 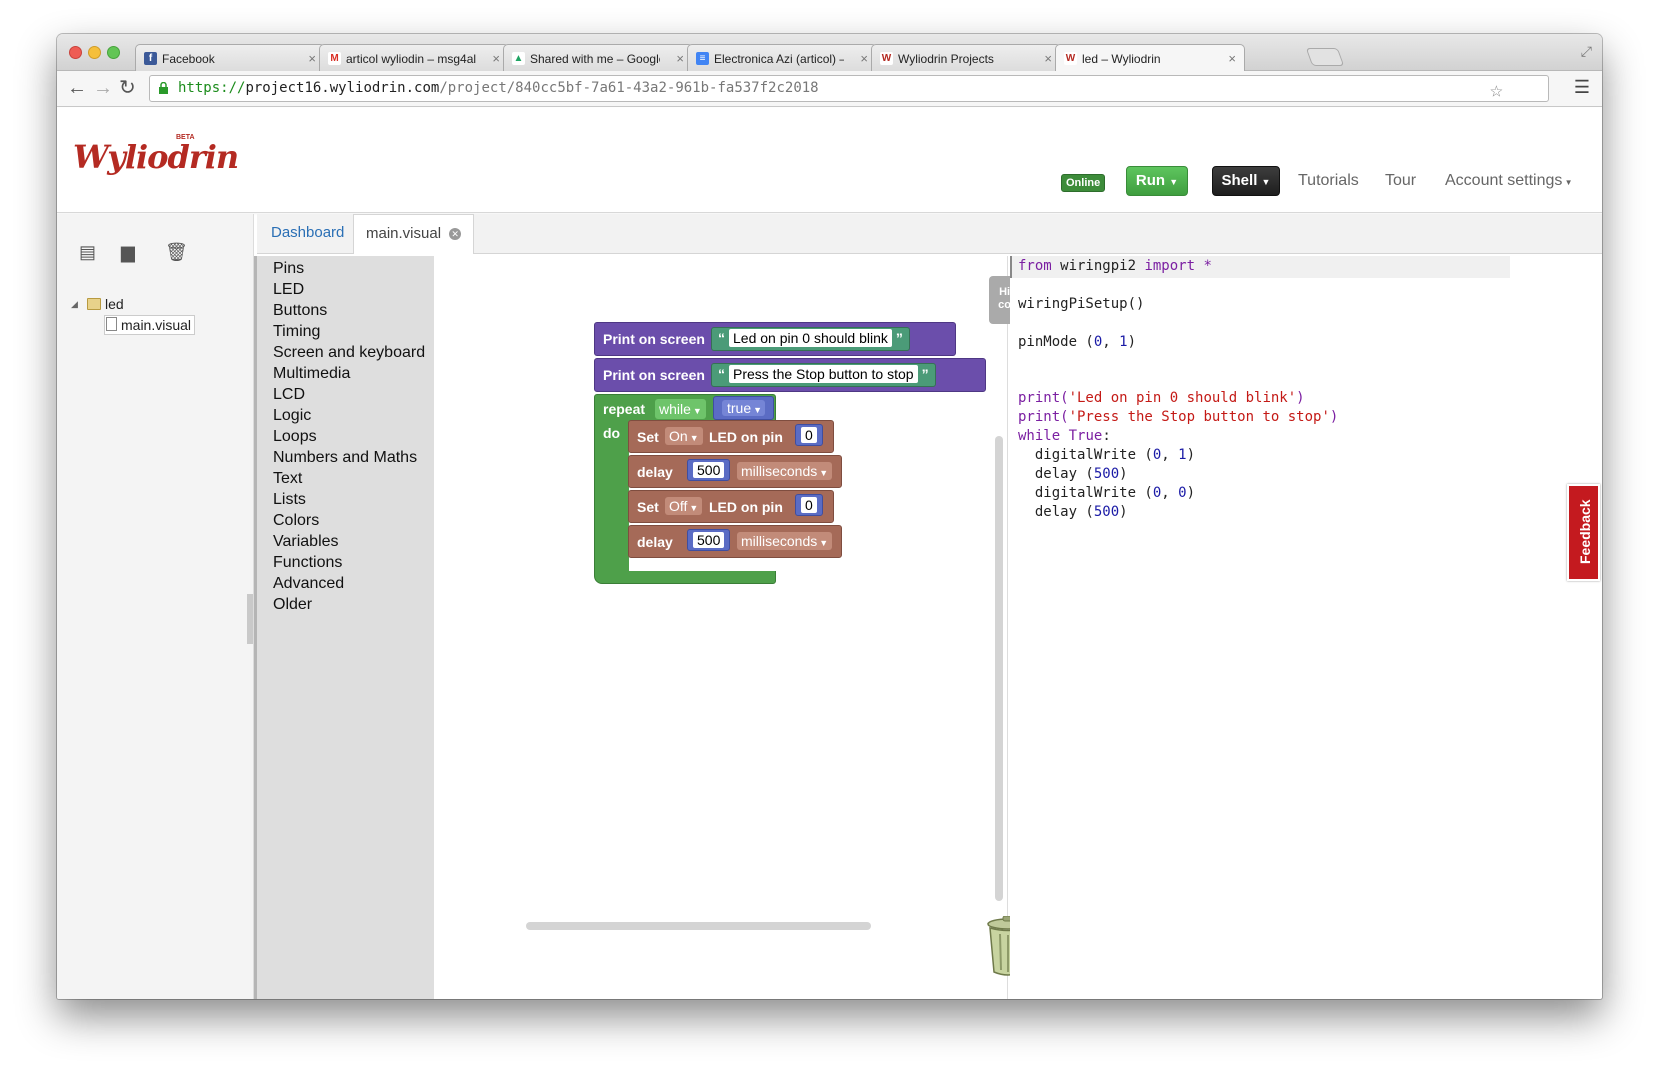 I want to click on string-value: Led on pin 0 should blink, so click(x=810, y=338).